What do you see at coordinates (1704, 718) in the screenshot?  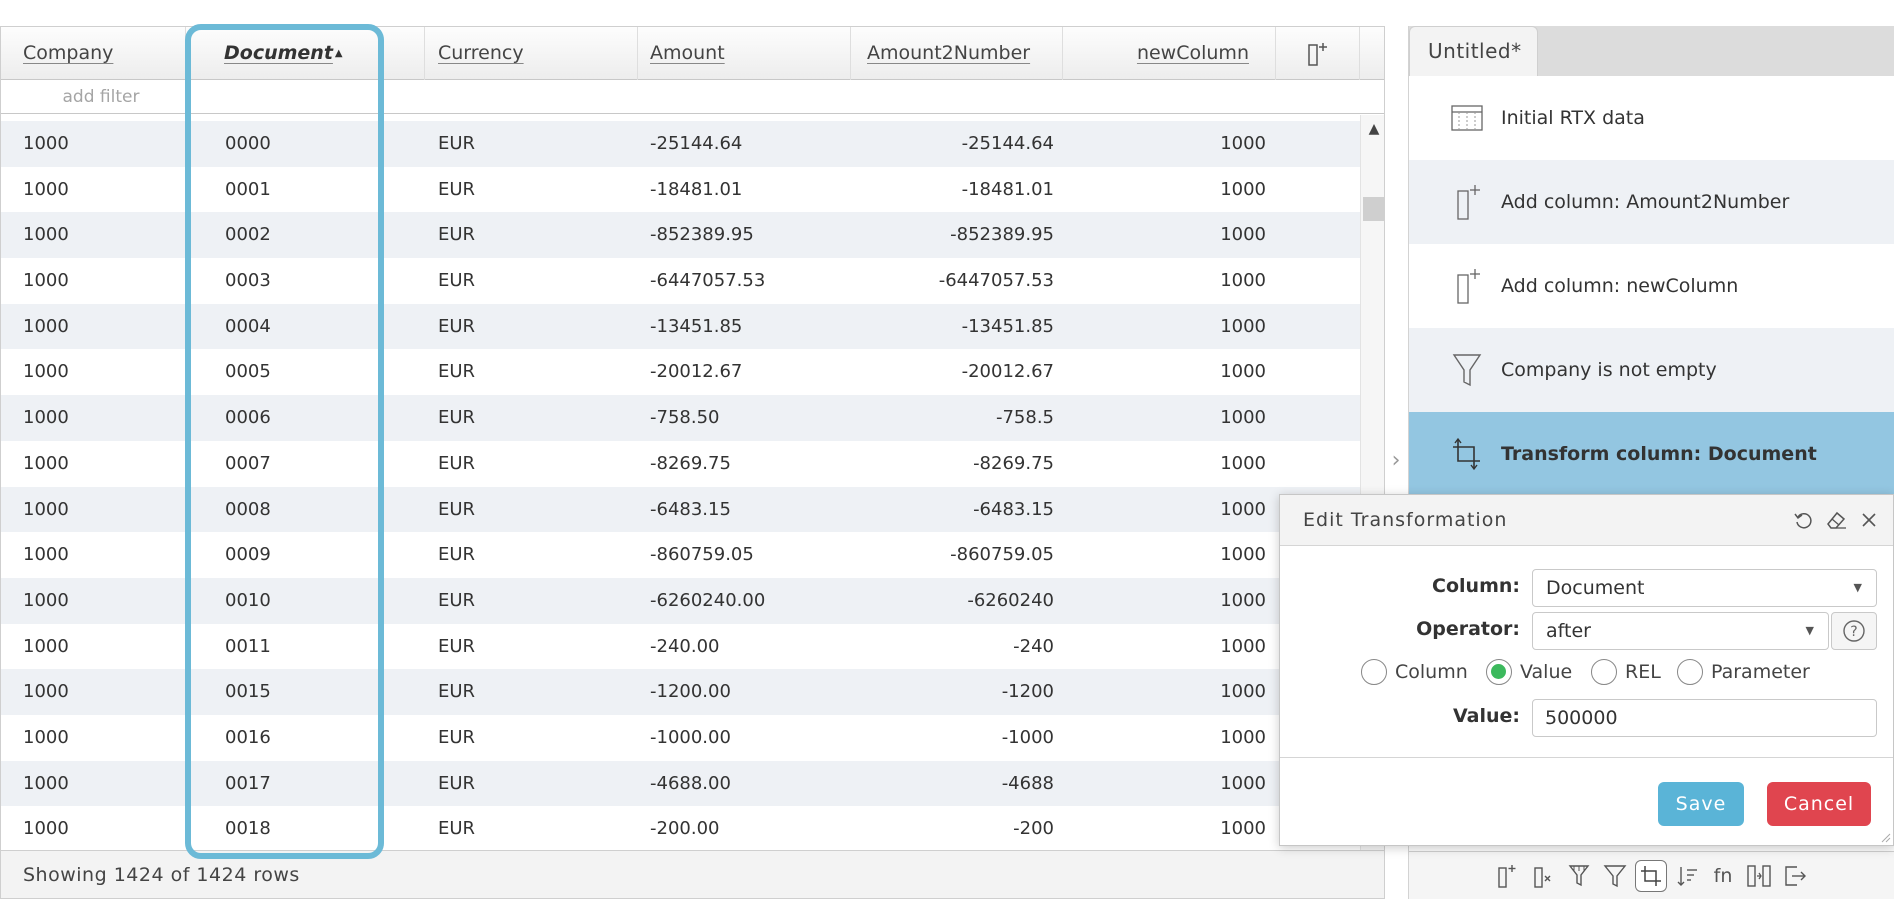 I see `value-input` at bounding box center [1704, 718].